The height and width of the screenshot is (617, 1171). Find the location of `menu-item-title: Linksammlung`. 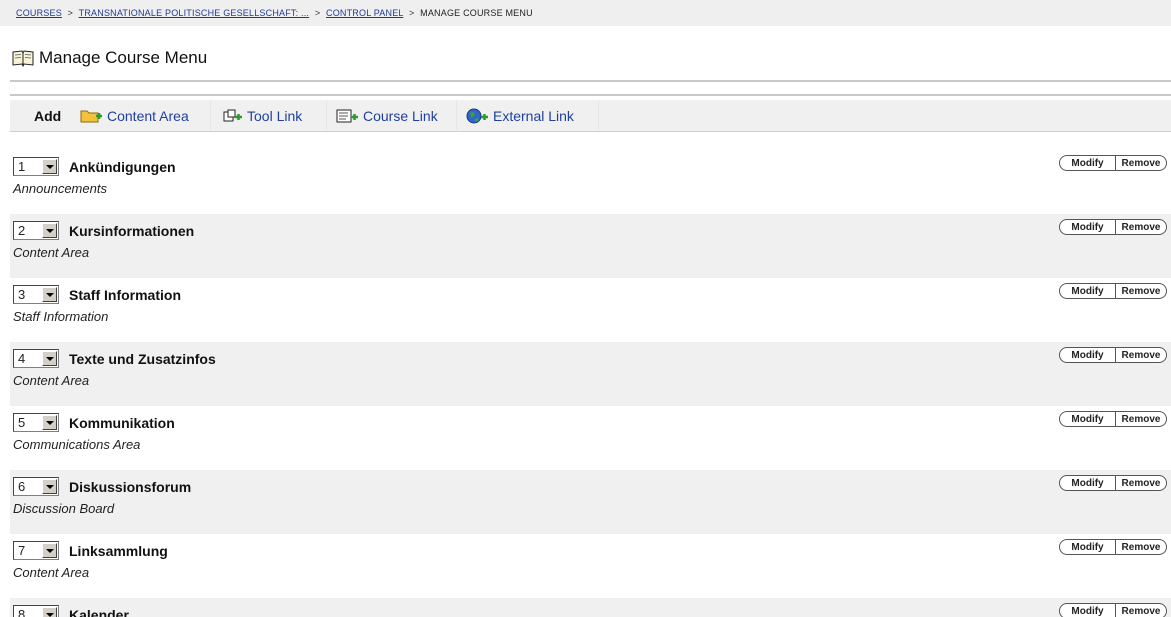

menu-item-title: Linksammlung is located at coordinates (118, 551).